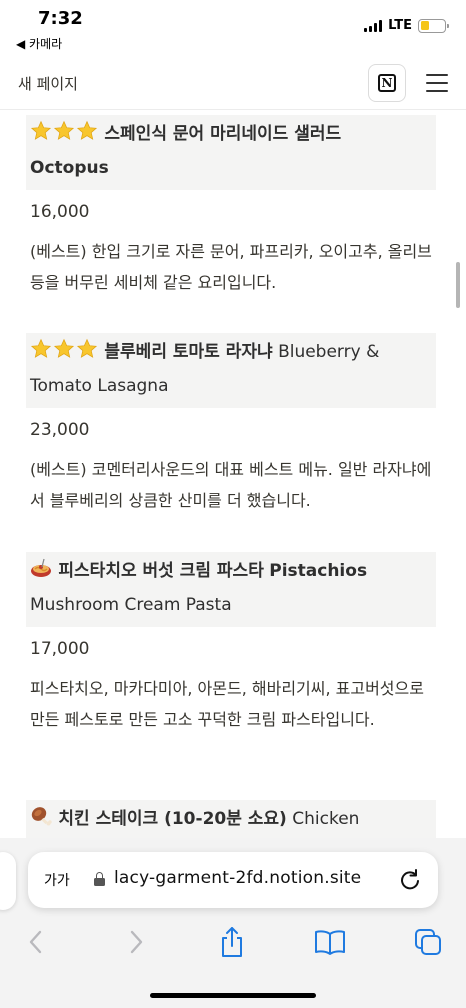 This screenshot has height=1008, width=466. I want to click on item-title-korean: 피스타치오 버섯 크림 파스타, so click(161, 571).